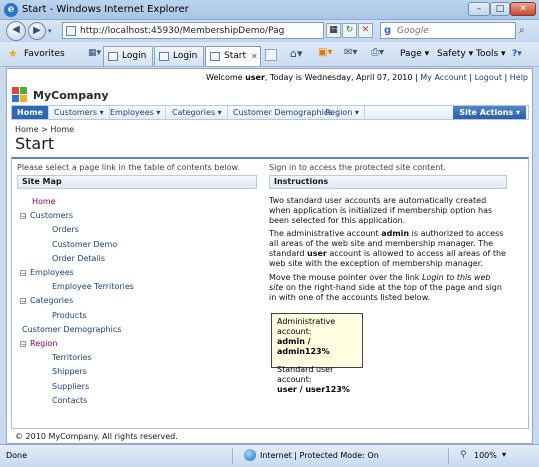 This screenshot has height=467, width=539. What do you see at coordinates (491, 54) in the screenshot?
I see `tools-menu: Tools ▾` at bounding box center [491, 54].